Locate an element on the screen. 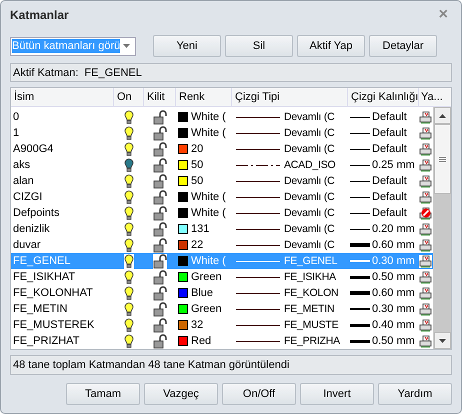 This screenshot has height=414, width=462. layer-row: alan 50 Devamlı (C Default is located at coordinates (222, 181).